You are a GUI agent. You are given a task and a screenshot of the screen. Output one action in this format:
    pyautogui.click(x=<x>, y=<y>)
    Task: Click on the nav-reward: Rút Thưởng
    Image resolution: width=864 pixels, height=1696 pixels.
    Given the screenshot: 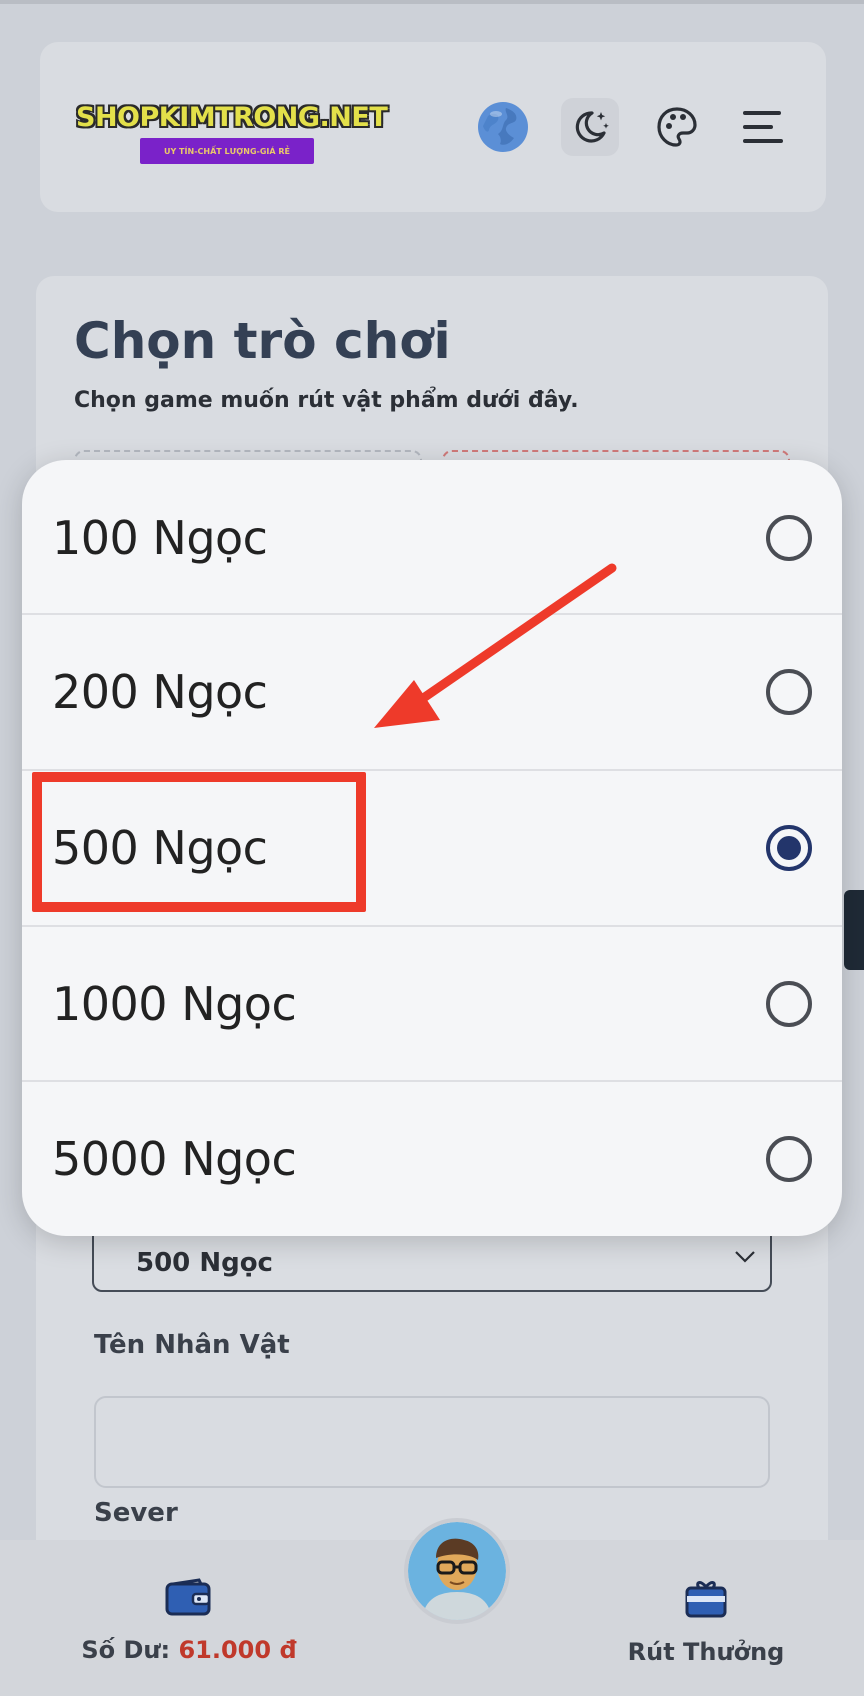 What is the action you would take?
    pyautogui.click(x=706, y=1622)
    